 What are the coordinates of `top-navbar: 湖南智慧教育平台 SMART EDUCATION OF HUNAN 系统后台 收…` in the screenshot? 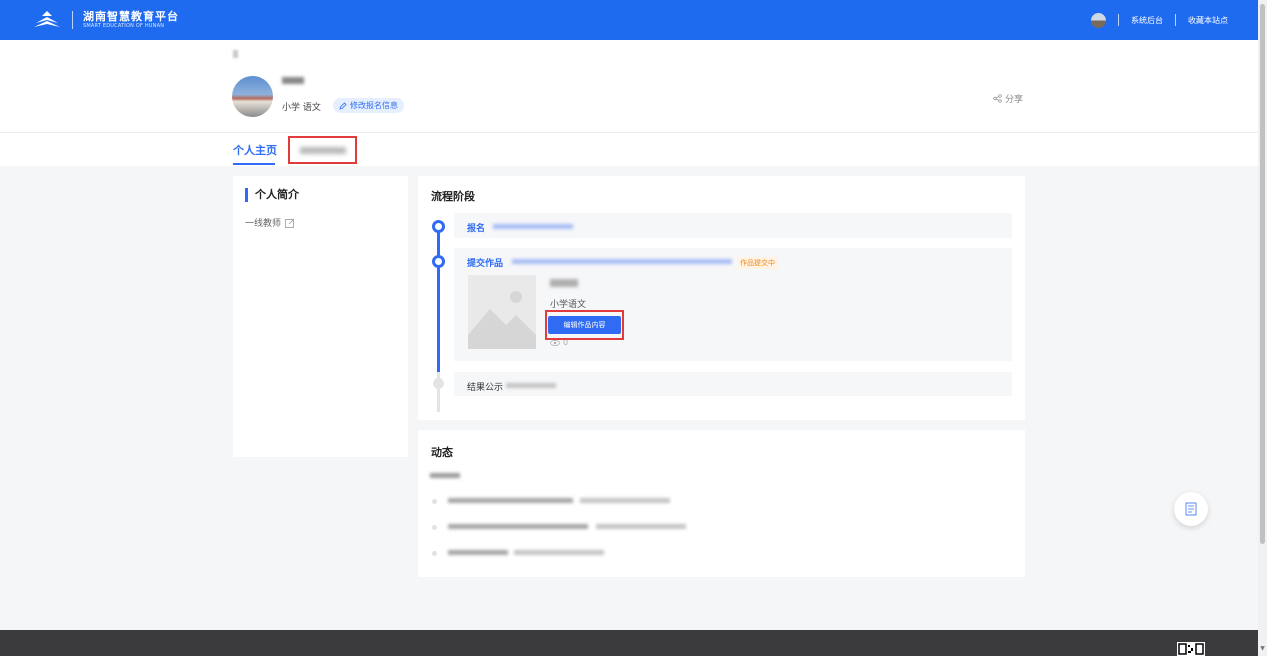 It's located at (629, 20).